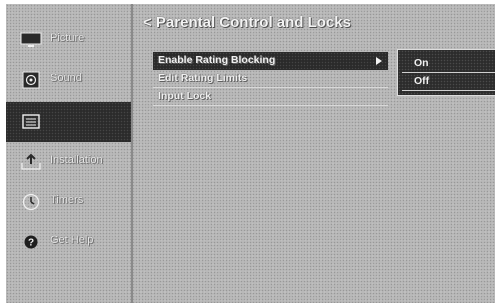 Image resolution: width=495 pixels, height=303 pixels. What do you see at coordinates (31, 202) in the screenshot?
I see `timer-icon` at bounding box center [31, 202].